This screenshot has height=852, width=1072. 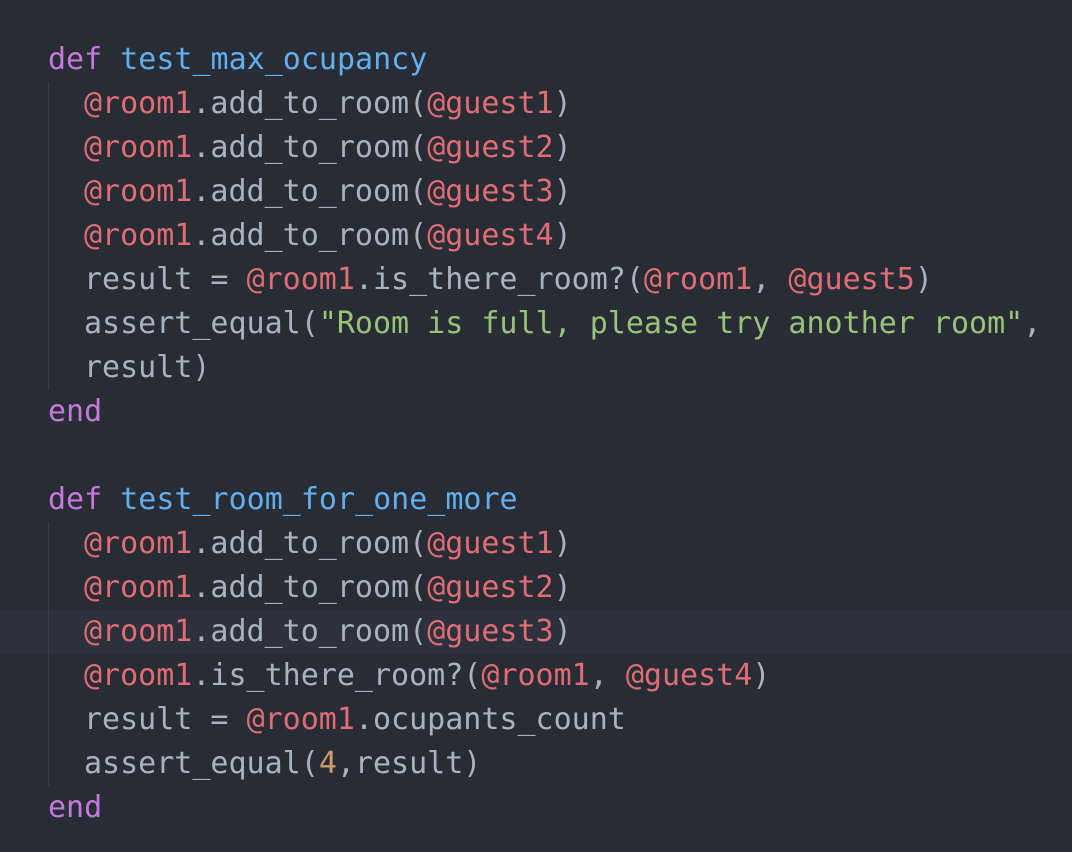 I want to click on code-token-num: 4, so click(x=327, y=763).